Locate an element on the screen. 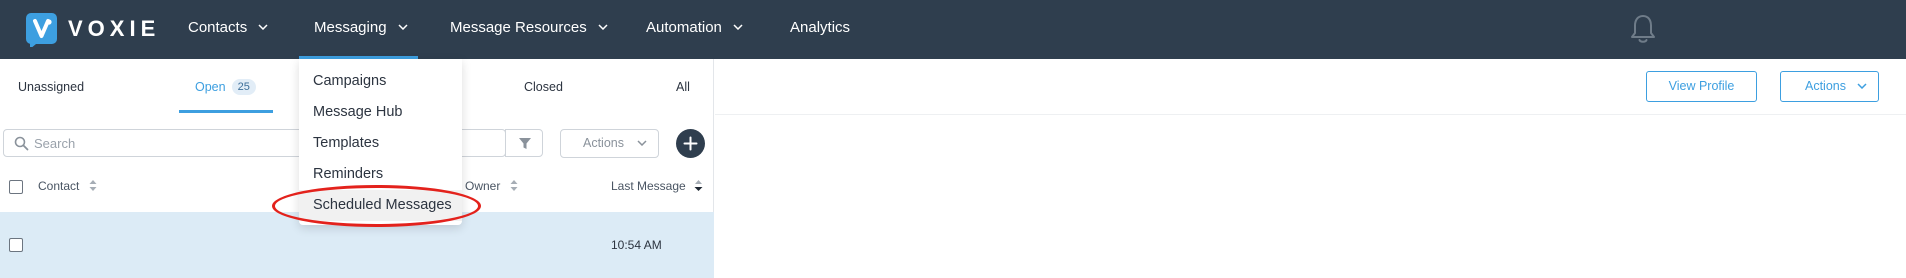  tab-all: All is located at coordinates (683, 86).